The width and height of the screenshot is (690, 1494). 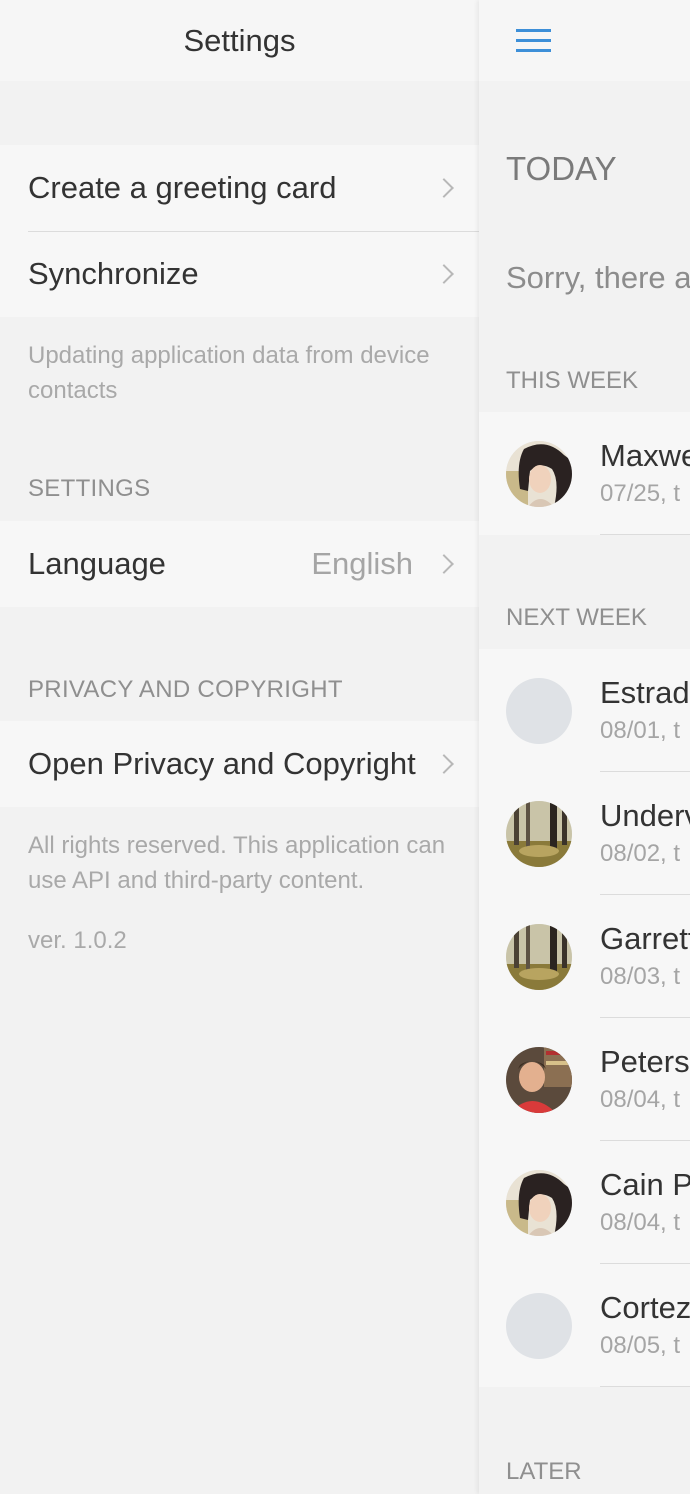 I want to click on language-group: Language English, so click(x=239, y=564).